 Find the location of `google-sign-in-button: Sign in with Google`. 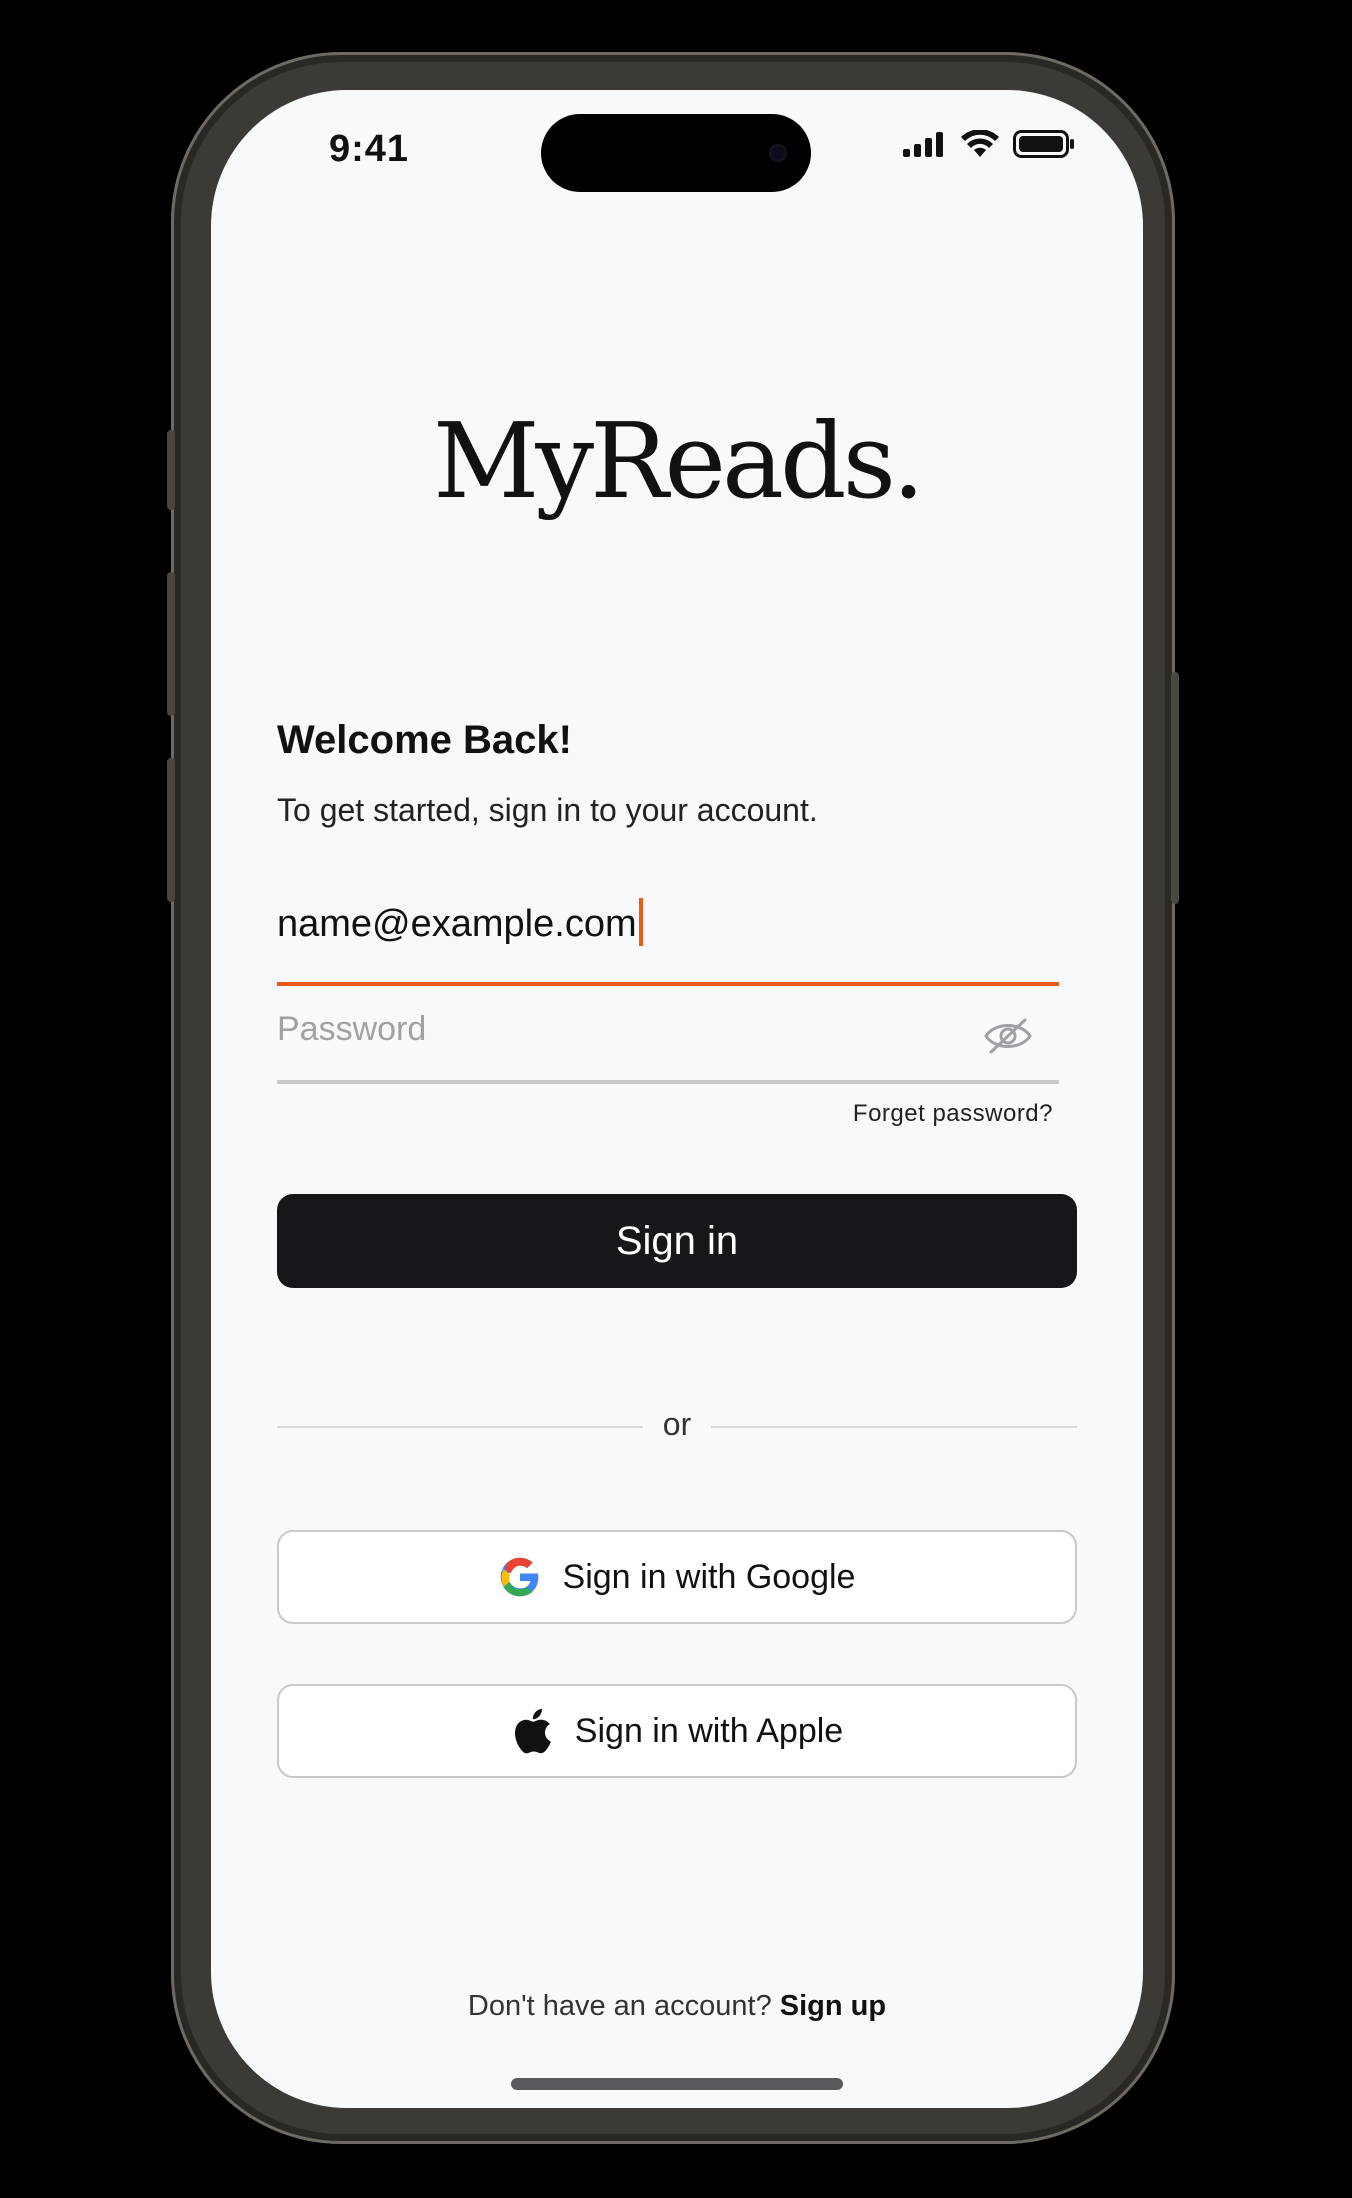

google-sign-in-button: Sign in with Google is located at coordinates (677, 1577).